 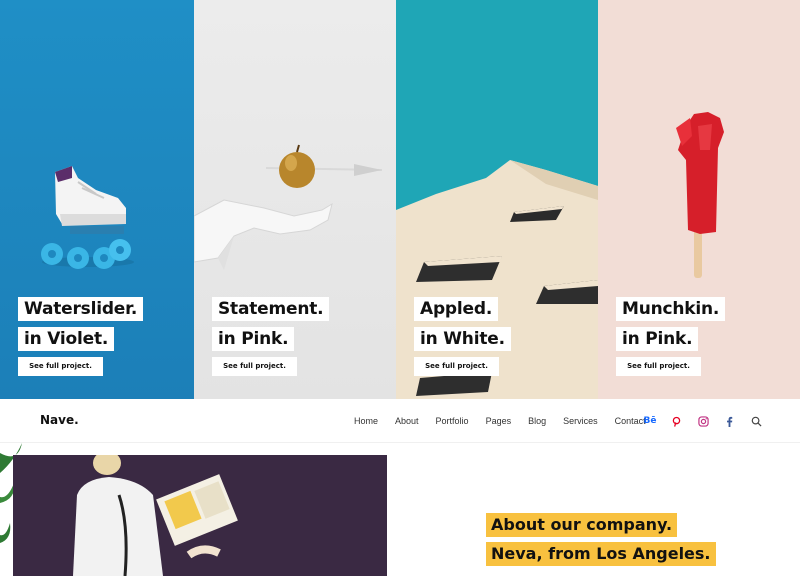 I want to click on reading-woman-image, so click(x=200, y=515).